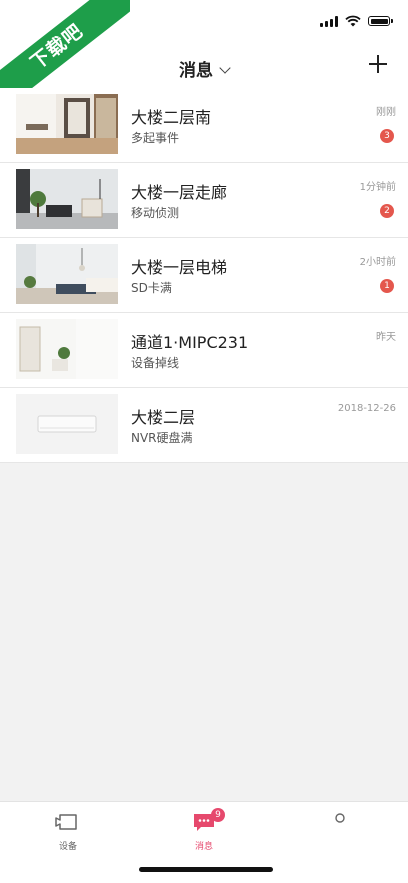 Image resolution: width=408 pixels, height=883 pixels. Describe the element at coordinates (378, 64) in the screenshot. I see `add-button` at that location.